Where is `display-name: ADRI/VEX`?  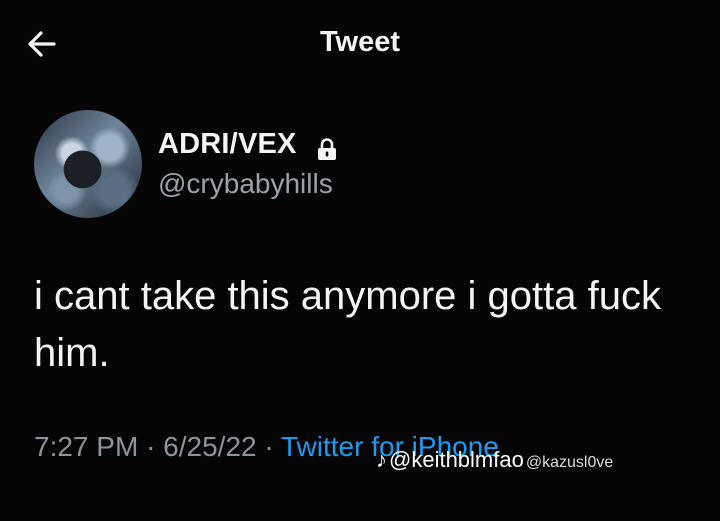 display-name: ADRI/VEX is located at coordinates (227, 144).